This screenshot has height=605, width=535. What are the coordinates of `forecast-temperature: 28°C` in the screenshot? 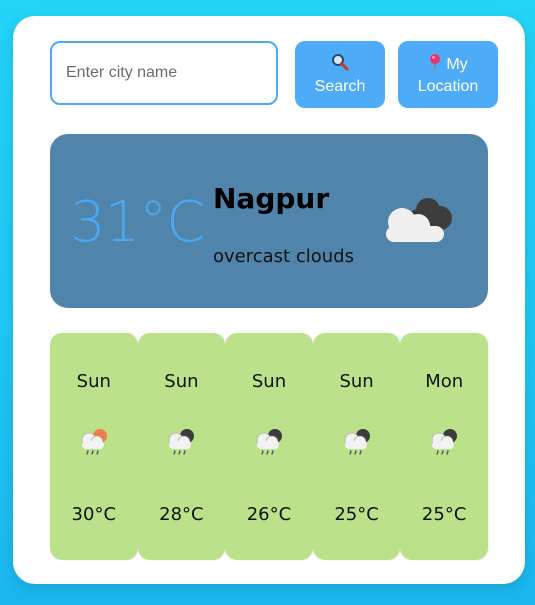 It's located at (181, 514).